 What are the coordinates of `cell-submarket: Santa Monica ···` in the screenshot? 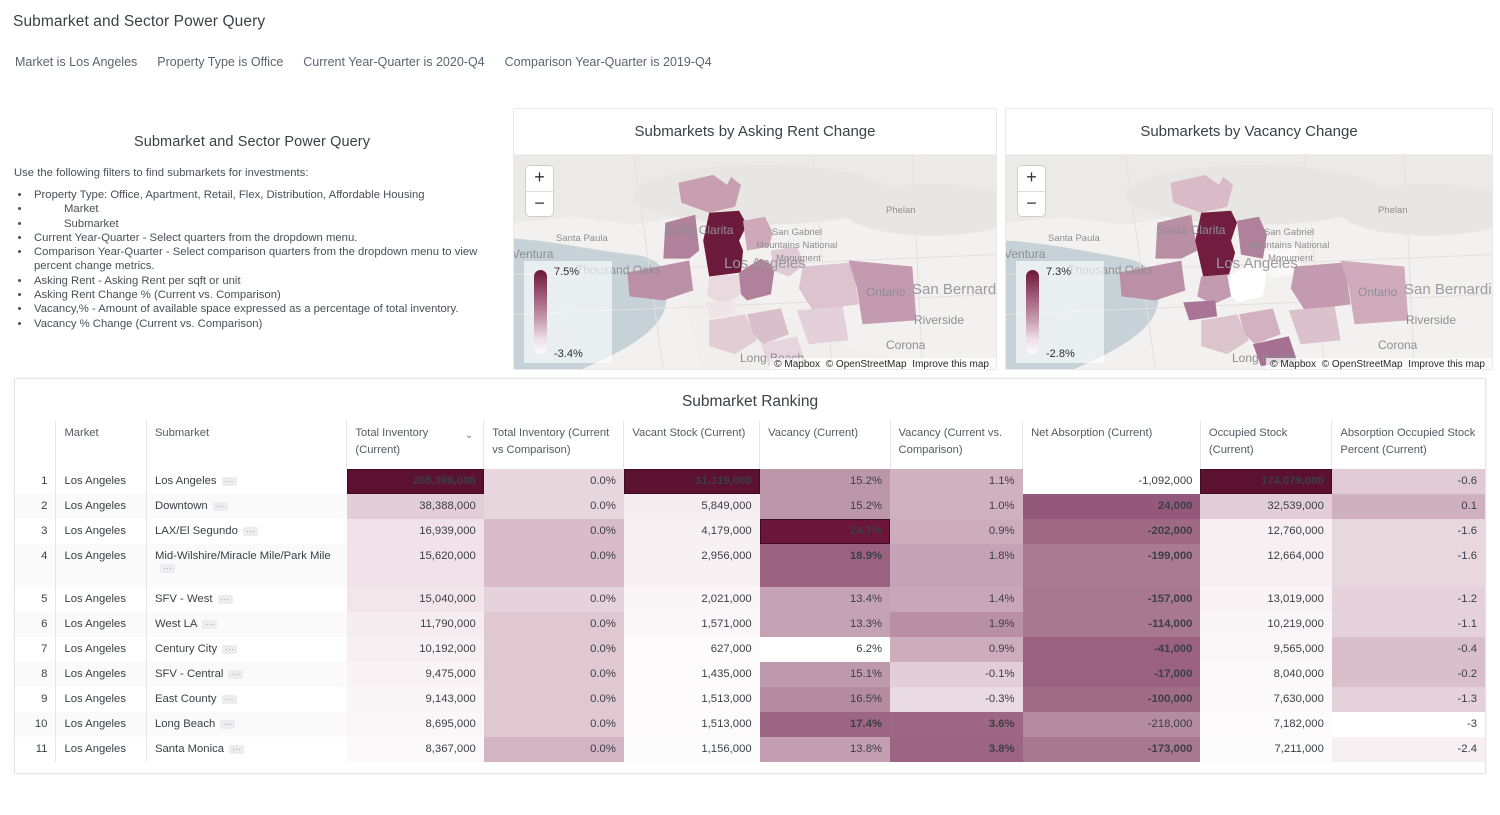 It's located at (246, 749).